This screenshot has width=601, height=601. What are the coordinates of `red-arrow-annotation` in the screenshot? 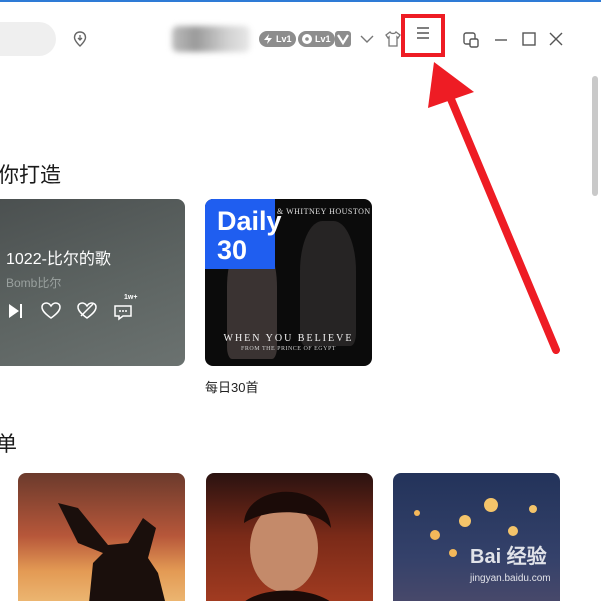 It's located at (494, 208).